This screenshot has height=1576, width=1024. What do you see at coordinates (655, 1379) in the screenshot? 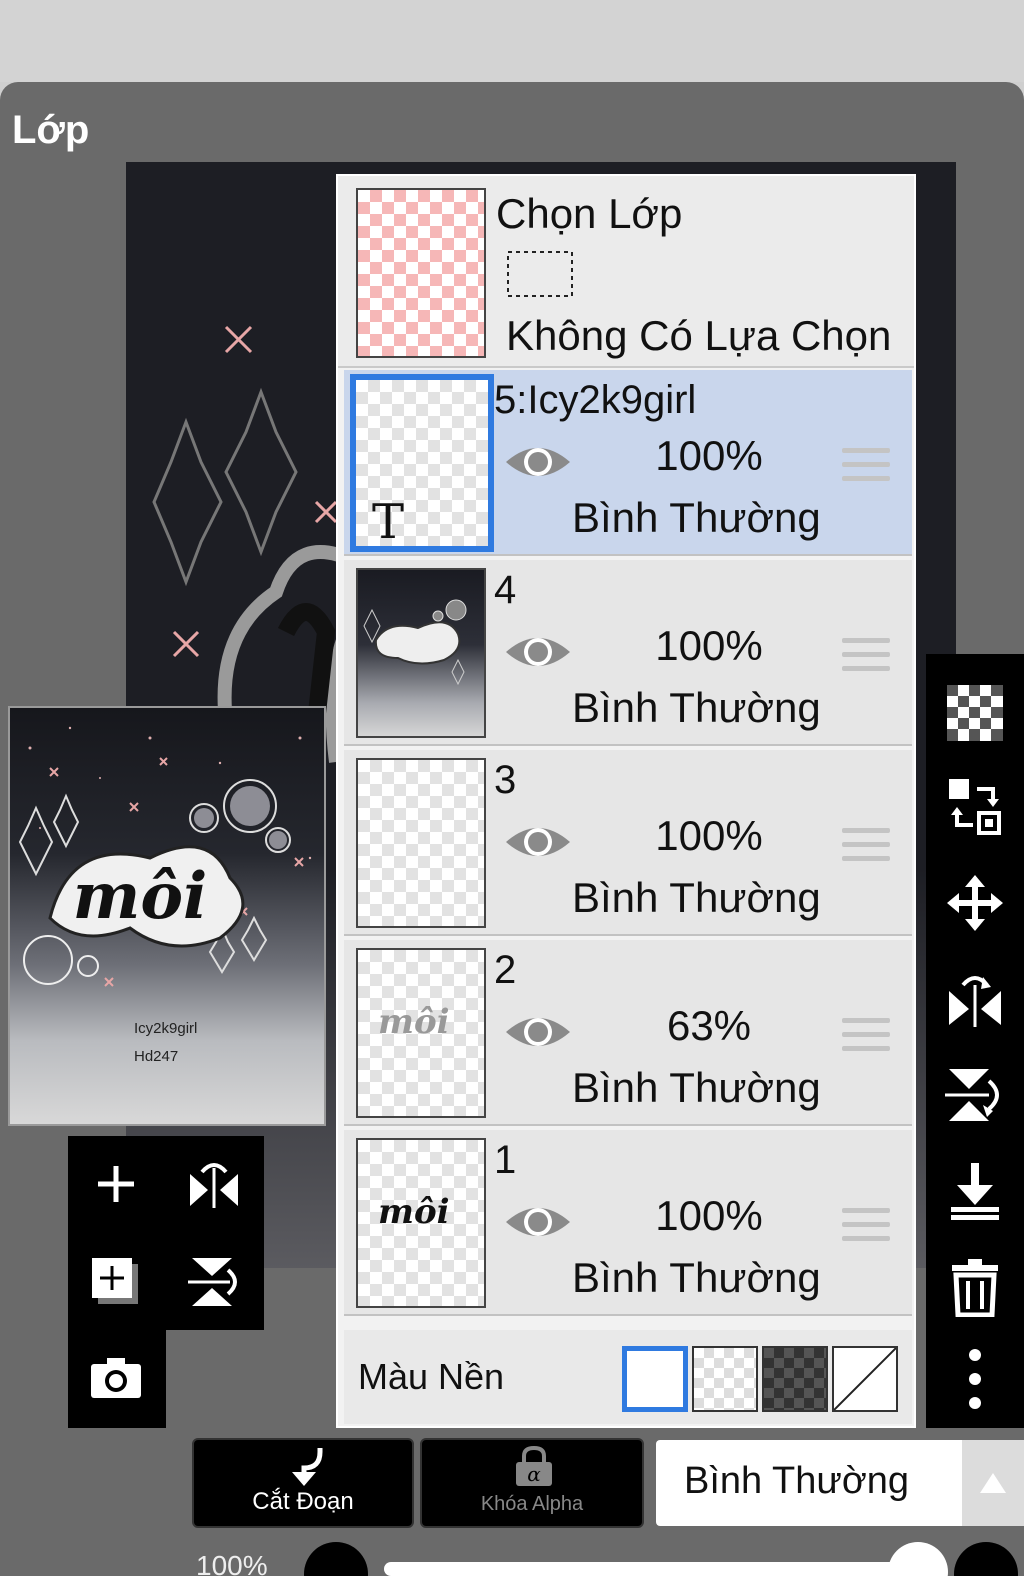
I see `bg-swatch-white` at bounding box center [655, 1379].